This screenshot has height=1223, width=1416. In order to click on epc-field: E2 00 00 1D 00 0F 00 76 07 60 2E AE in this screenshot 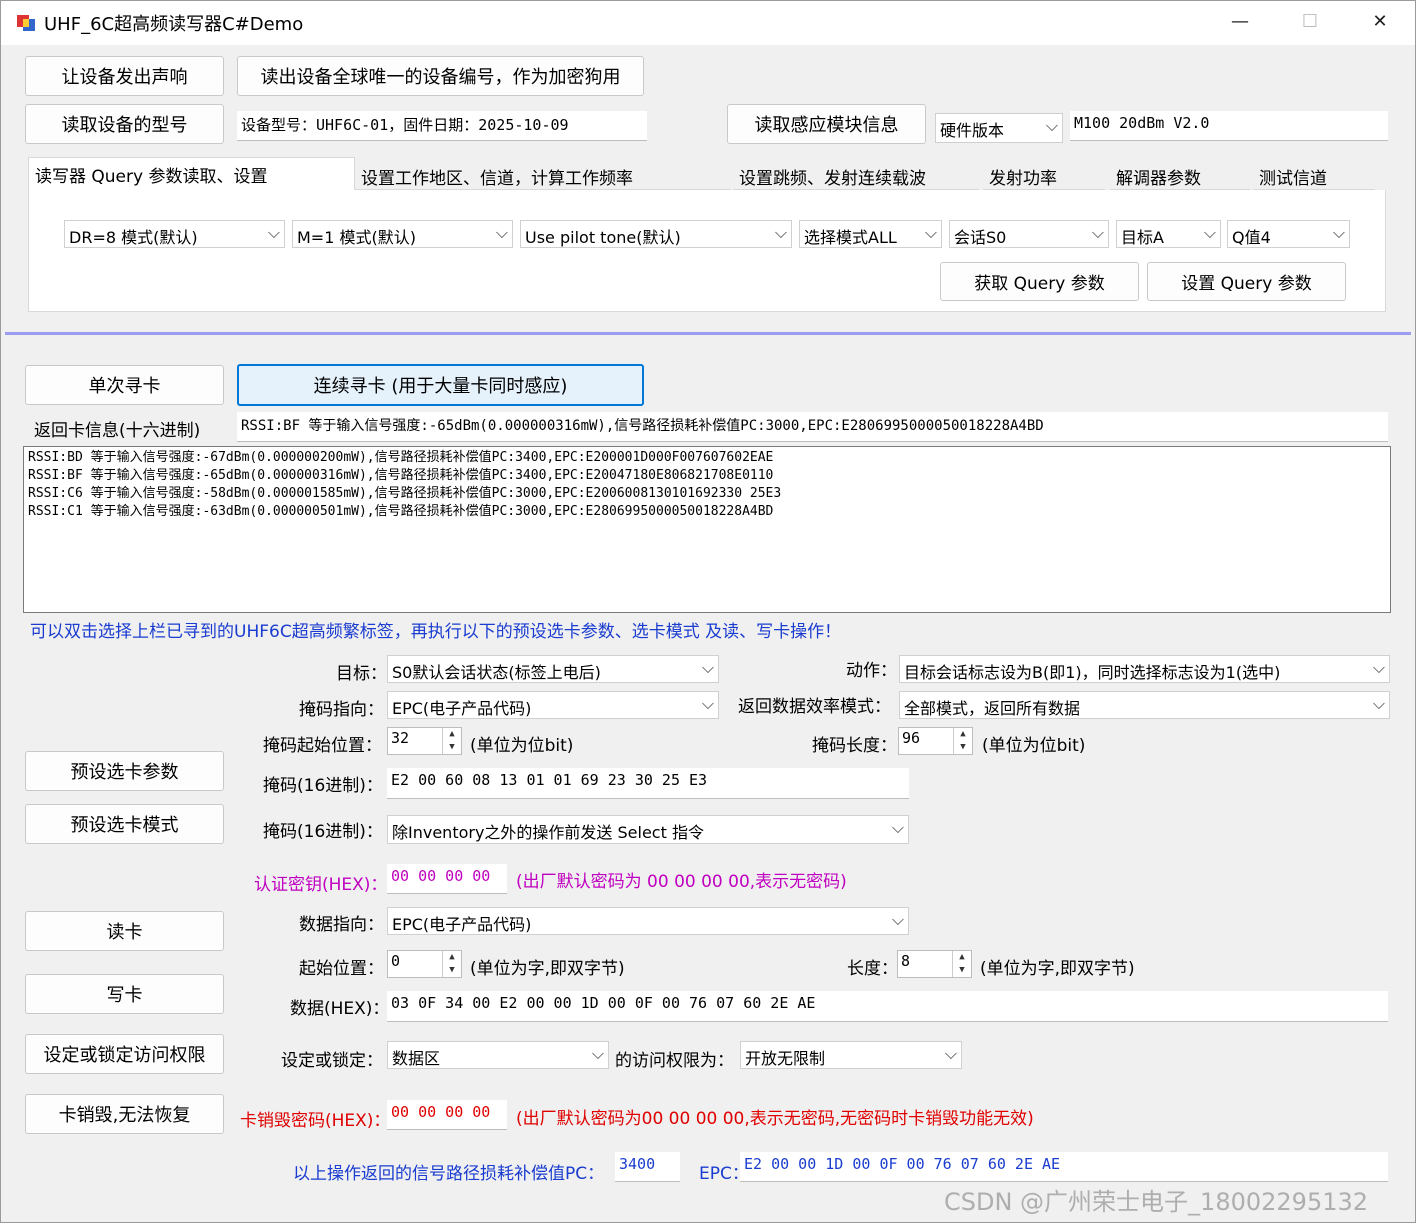, I will do `click(1064, 1167)`.